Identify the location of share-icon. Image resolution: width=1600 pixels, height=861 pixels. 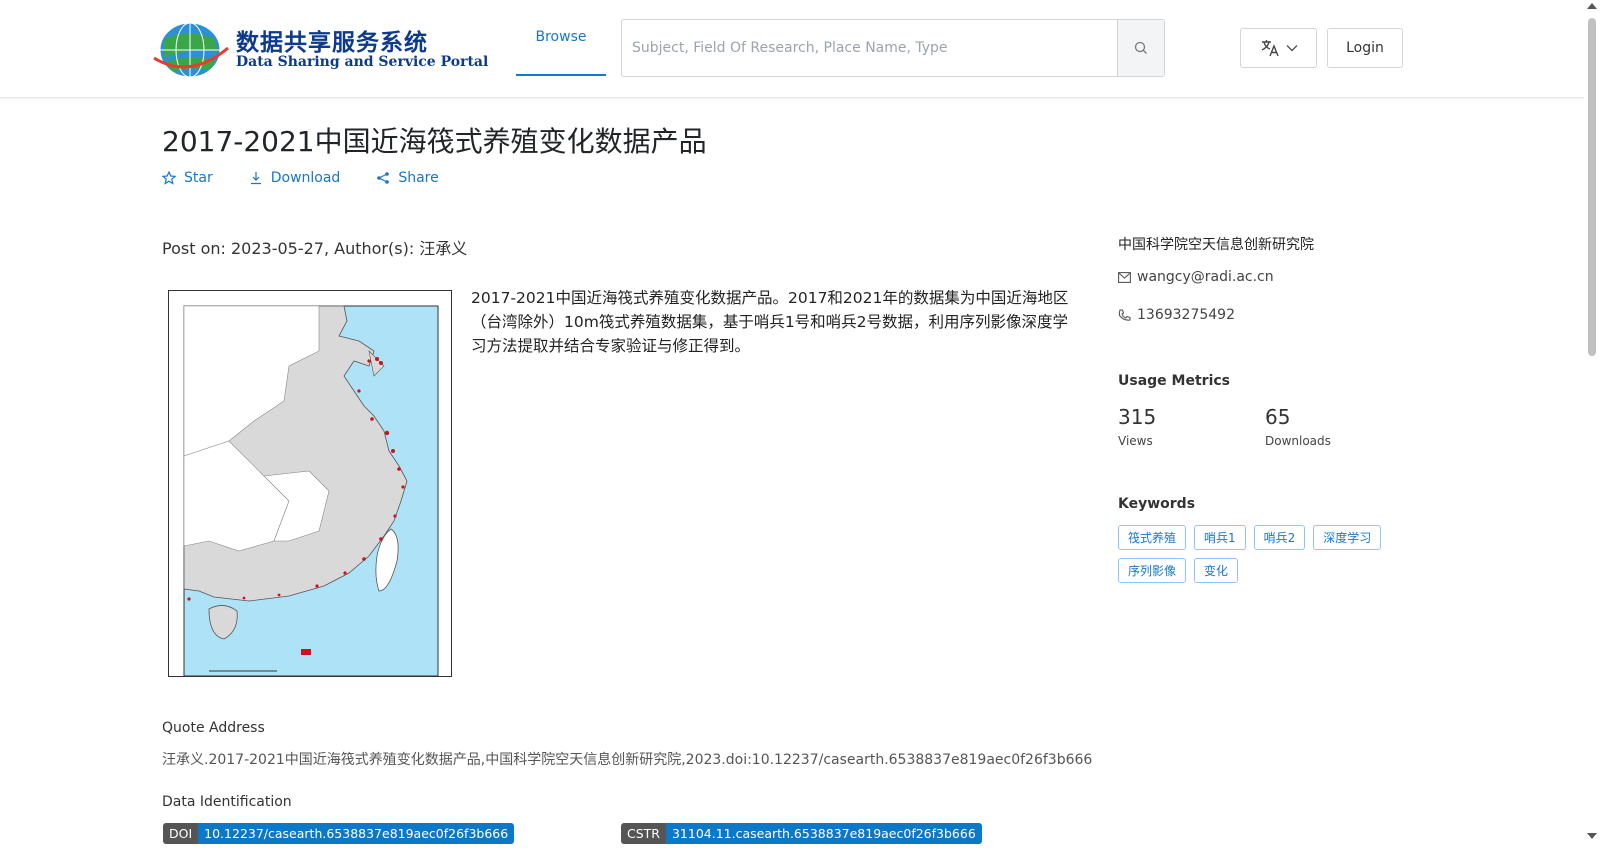
(383, 178).